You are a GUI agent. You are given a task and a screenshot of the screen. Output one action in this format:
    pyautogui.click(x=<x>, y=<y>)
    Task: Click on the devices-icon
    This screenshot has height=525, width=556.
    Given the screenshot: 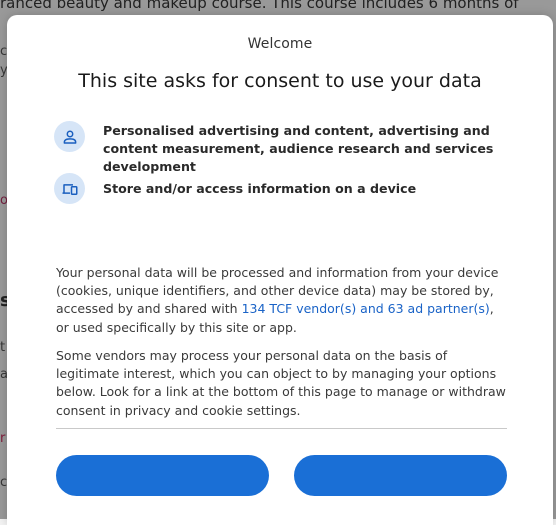 What is the action you would take?
    pyautogui.click(x=69, y=188)
    